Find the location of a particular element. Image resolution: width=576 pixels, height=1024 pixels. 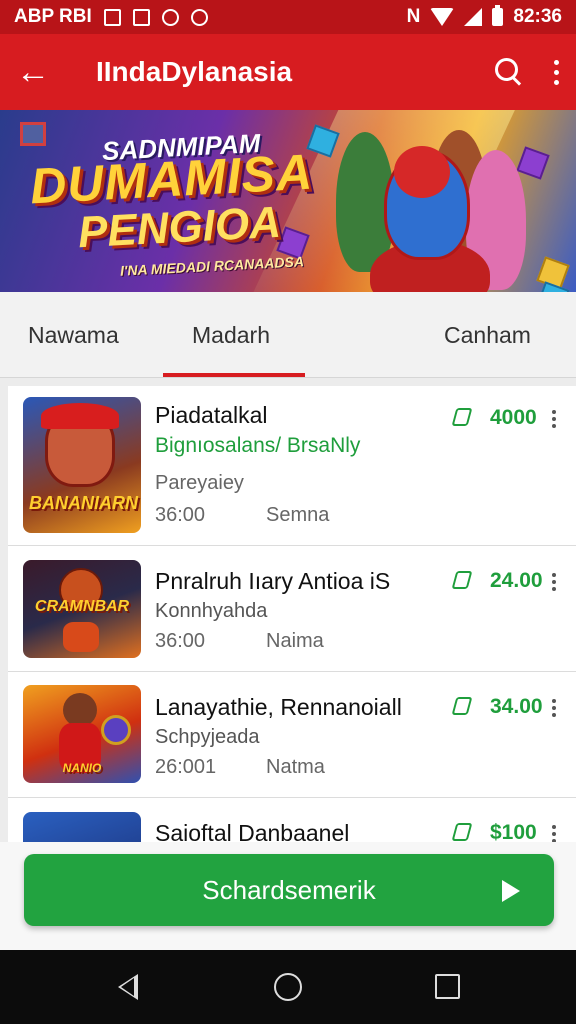

nav-back-icon is located at coordinates (128, 987).